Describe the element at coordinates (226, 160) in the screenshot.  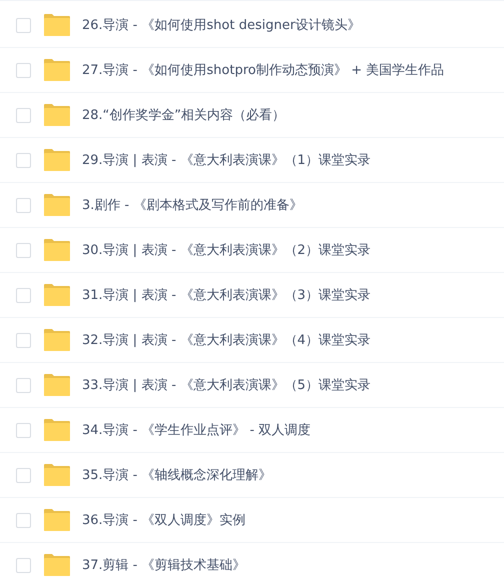
I see `folder-name: 29.导演 | 表演 - 《意大利表演课》（1）课堂实录` at that location.